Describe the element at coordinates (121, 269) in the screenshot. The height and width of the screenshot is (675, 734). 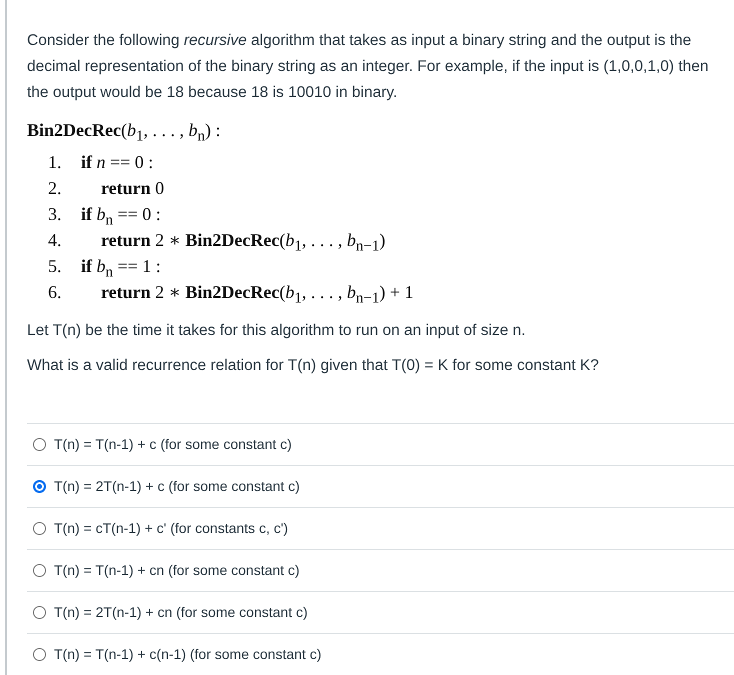
I see `code-line: if b$_{n}$ == 1 :` at that location.